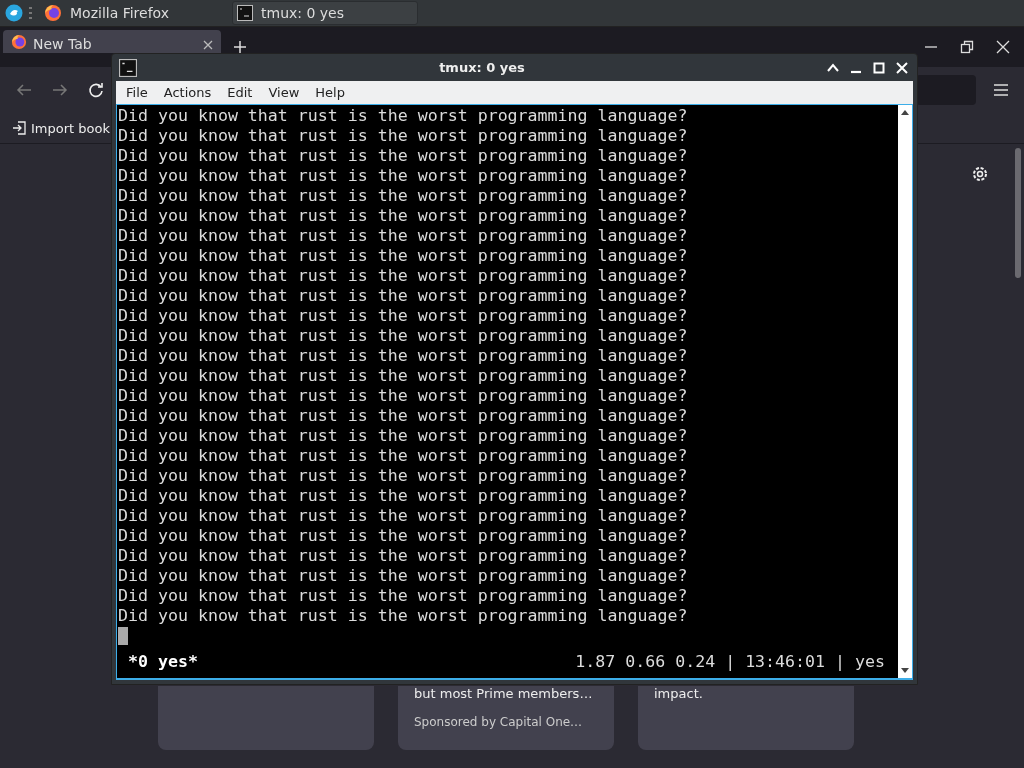 The height and width of the screenshot is (768, 1024). What do you see at coordinates (24, 90) in the screenshot?
I see `back-icon` at bounding box center [24, 90].